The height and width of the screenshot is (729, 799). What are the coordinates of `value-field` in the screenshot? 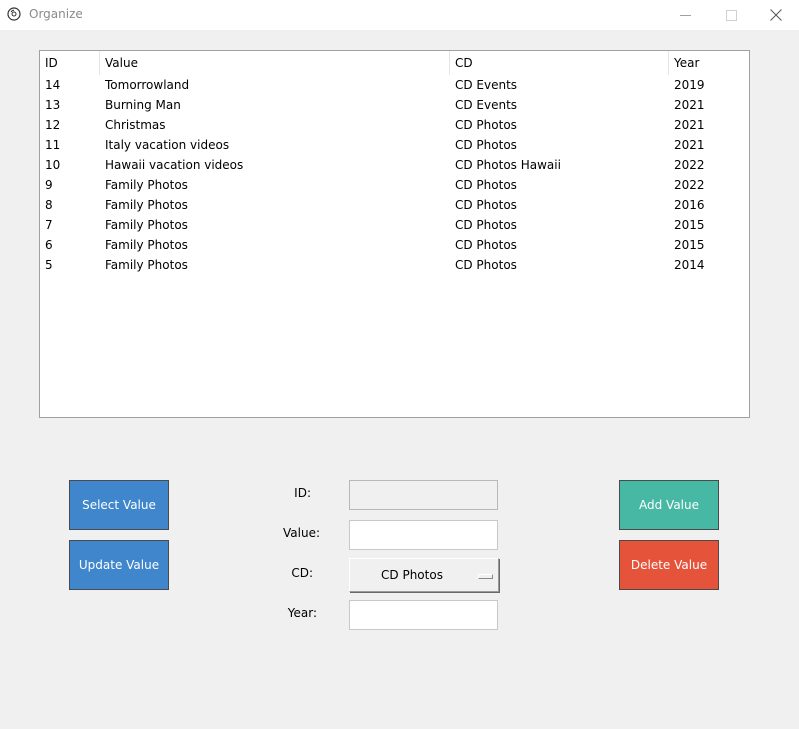 It's located at (423, 535).